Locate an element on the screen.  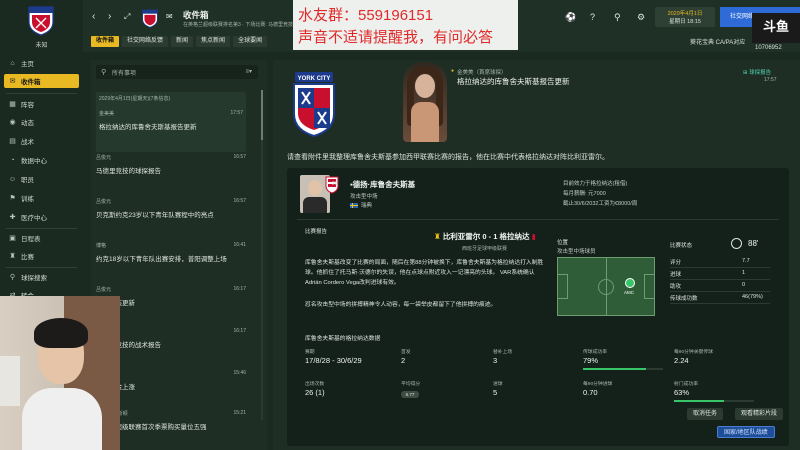
message-subject: 贝克斯约克23岁以下青年队赛程中的亮点 is located at coordinates (155, 215).